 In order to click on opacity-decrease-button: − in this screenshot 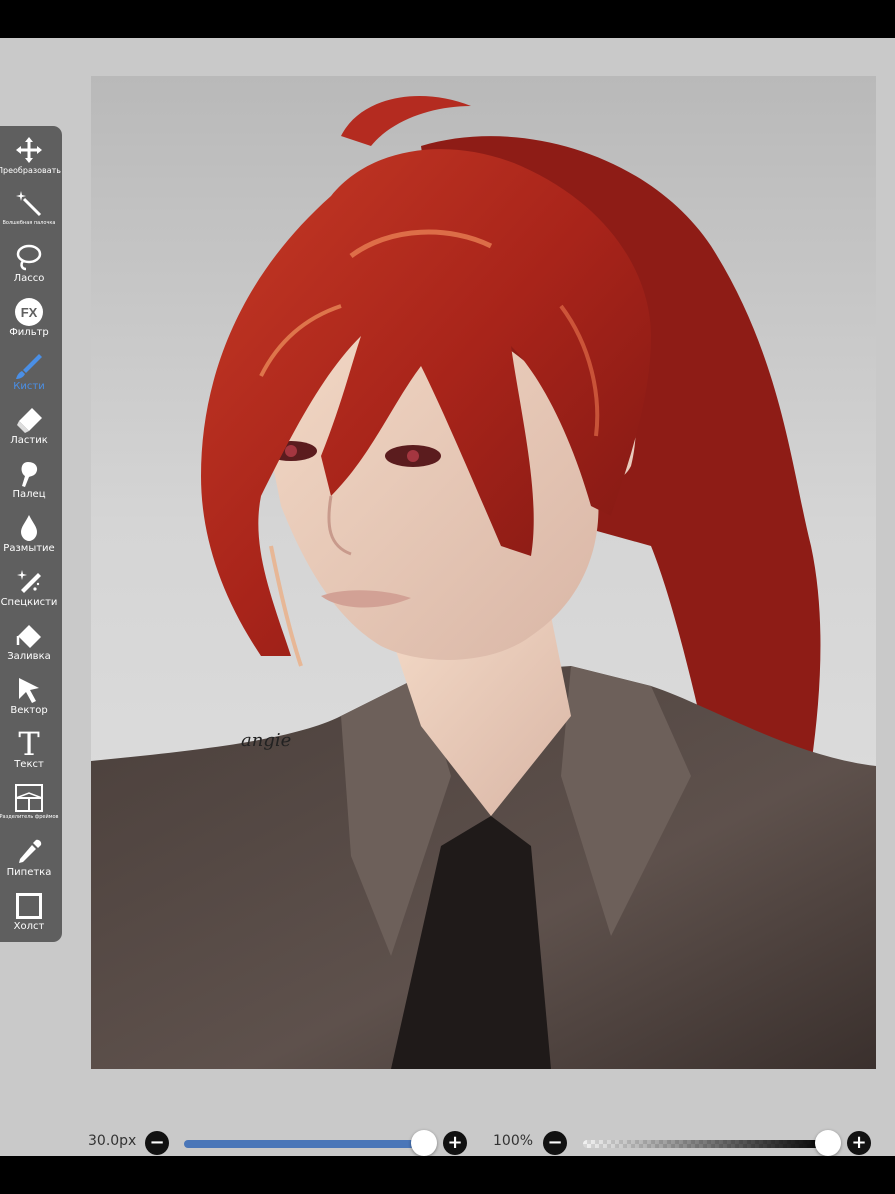, I will do `click(555, 1143)`.